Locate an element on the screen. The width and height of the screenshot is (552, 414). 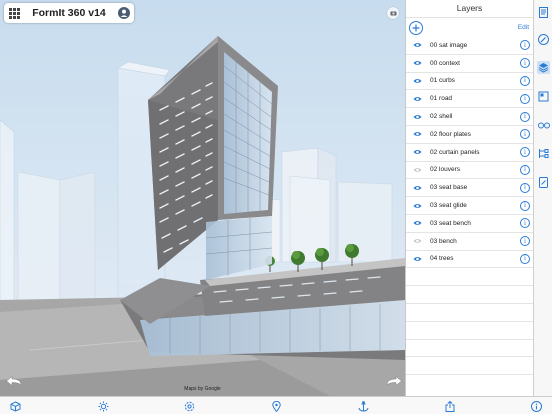
layer-row: 03 seat bench i is located at coordinates (470, 224).